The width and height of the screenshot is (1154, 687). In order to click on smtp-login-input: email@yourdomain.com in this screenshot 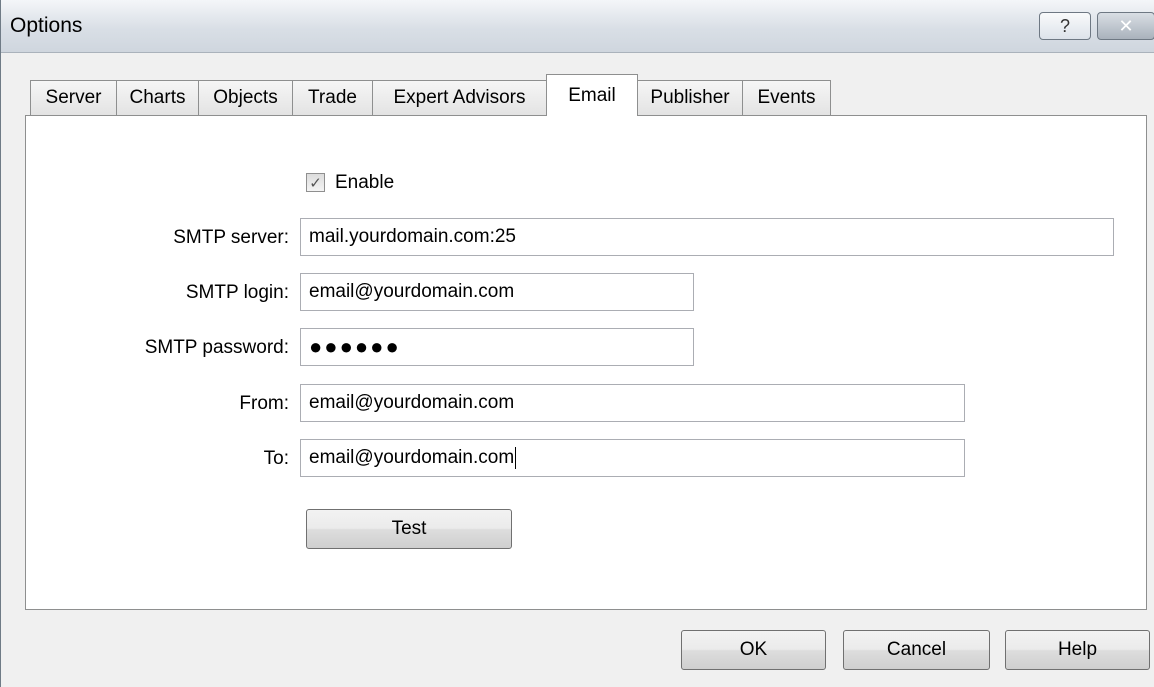, I will do `click(497, 292)`.